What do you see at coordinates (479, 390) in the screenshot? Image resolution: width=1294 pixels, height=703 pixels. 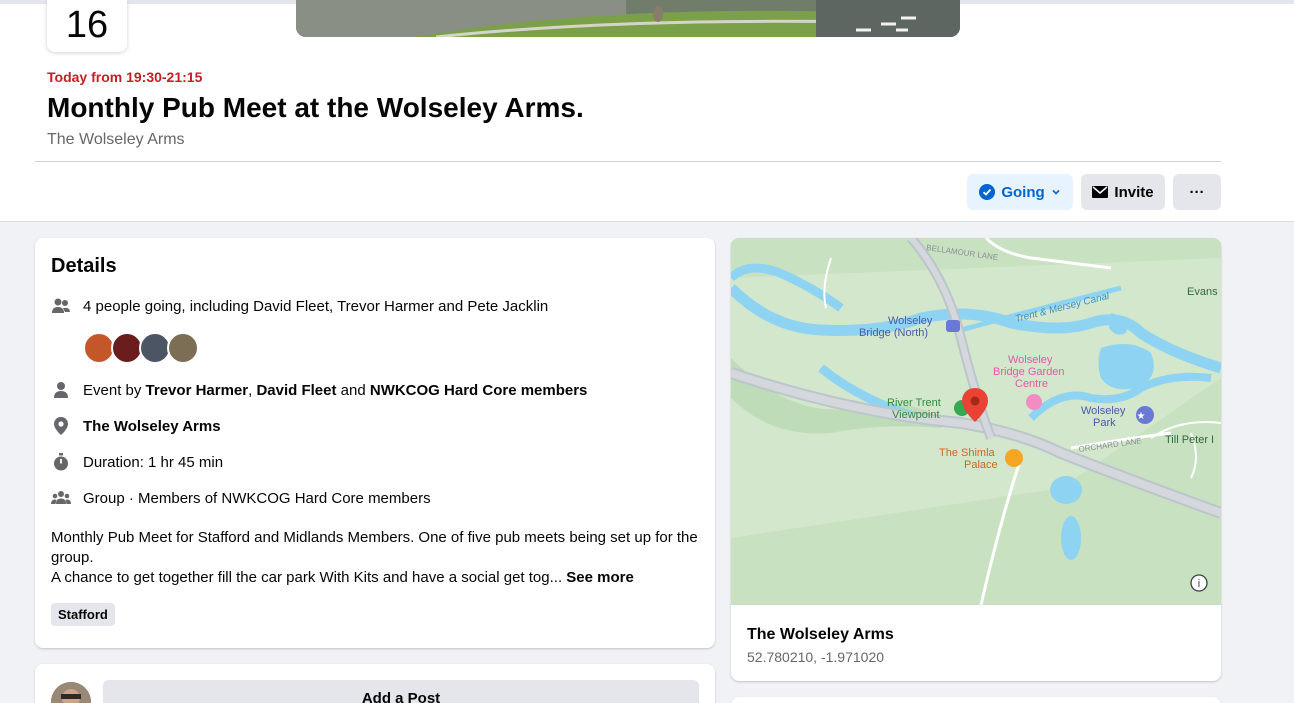 I see `host-link: NWKCOG Hard Core members` at bounding box center [479, 390].